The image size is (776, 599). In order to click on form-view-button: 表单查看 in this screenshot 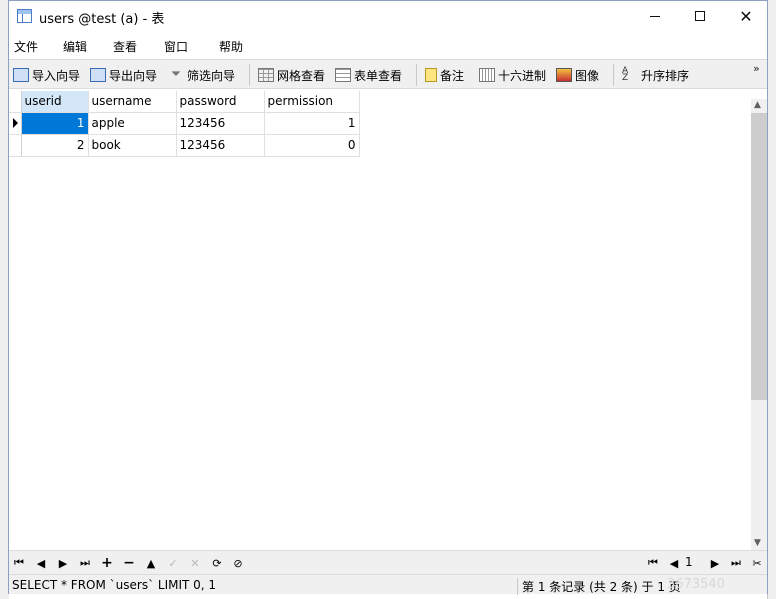, I will do `click(368, 75)`.